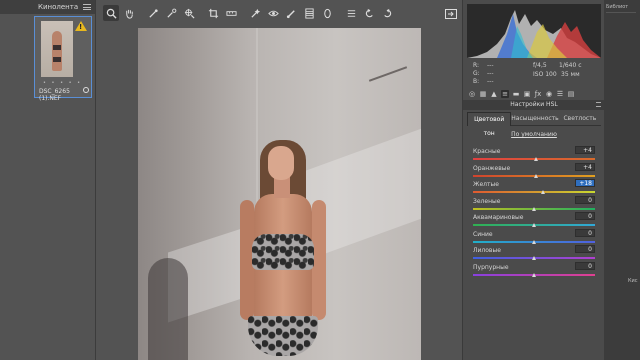 The height and width of the screenshot is (360, 640). I want to click on filmstrip-menu-icon, so click(87, 7).